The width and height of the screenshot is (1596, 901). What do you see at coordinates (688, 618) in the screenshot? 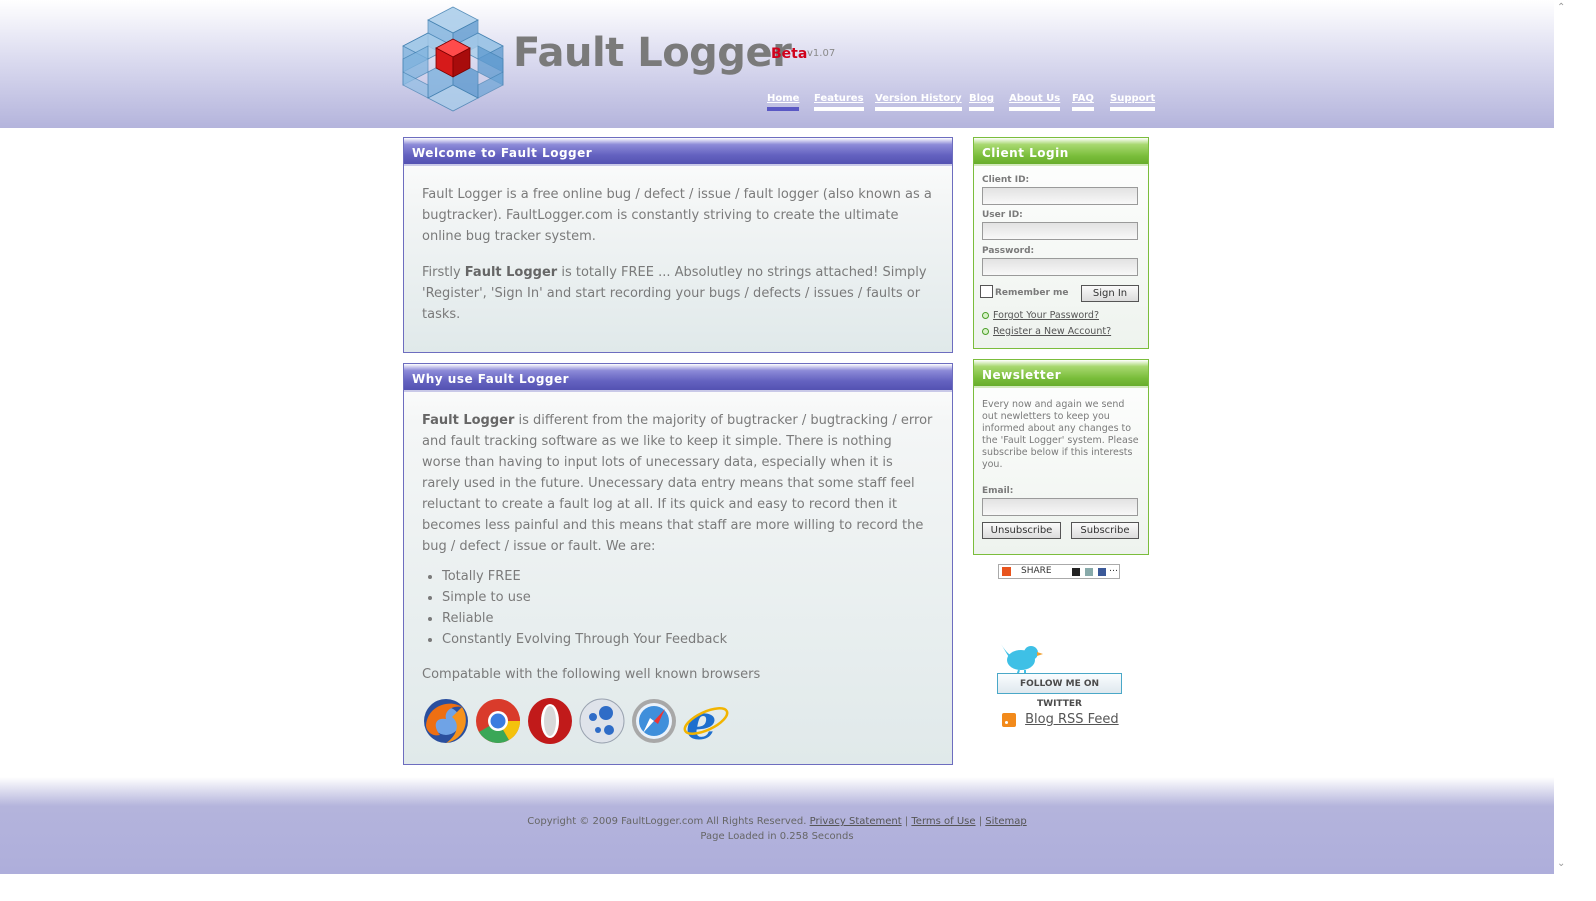
I see `list-item: Reliable` at bounding box center [688, 618].